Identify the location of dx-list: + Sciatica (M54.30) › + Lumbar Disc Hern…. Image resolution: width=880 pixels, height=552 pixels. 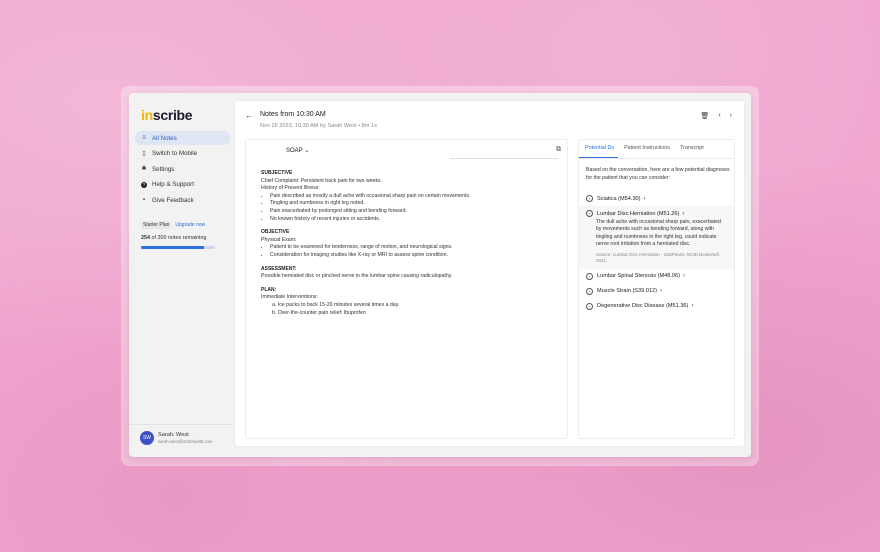
(656, 252).